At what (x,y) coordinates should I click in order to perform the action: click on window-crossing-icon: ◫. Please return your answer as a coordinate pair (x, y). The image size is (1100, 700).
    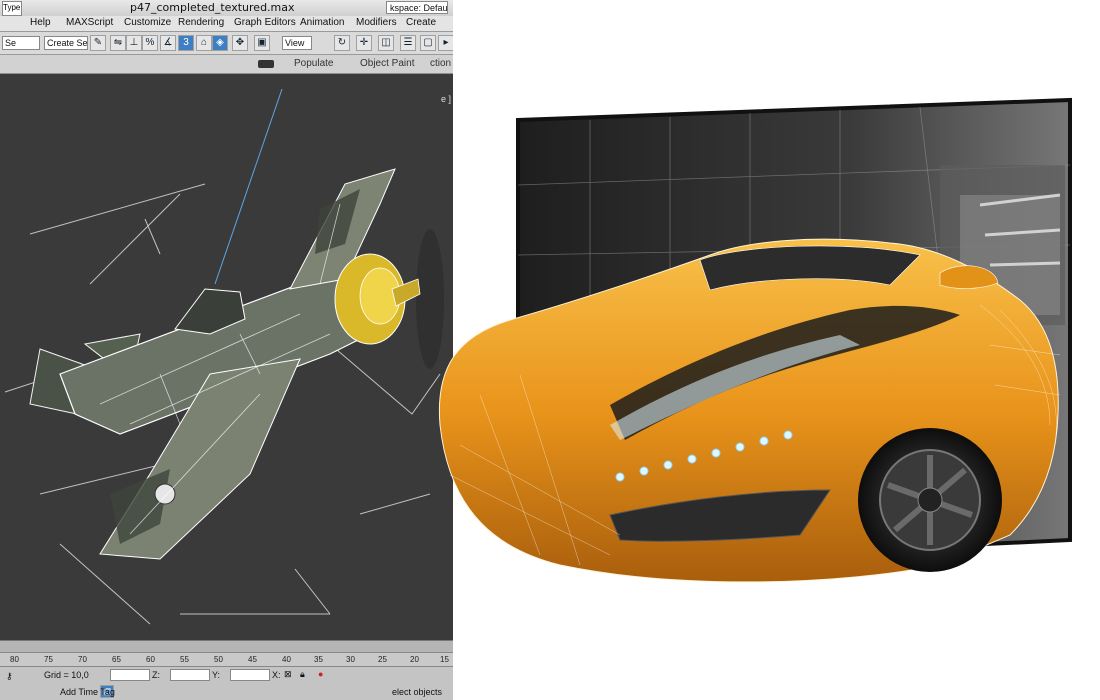
    Looking at the image, I should click on (386, 43).